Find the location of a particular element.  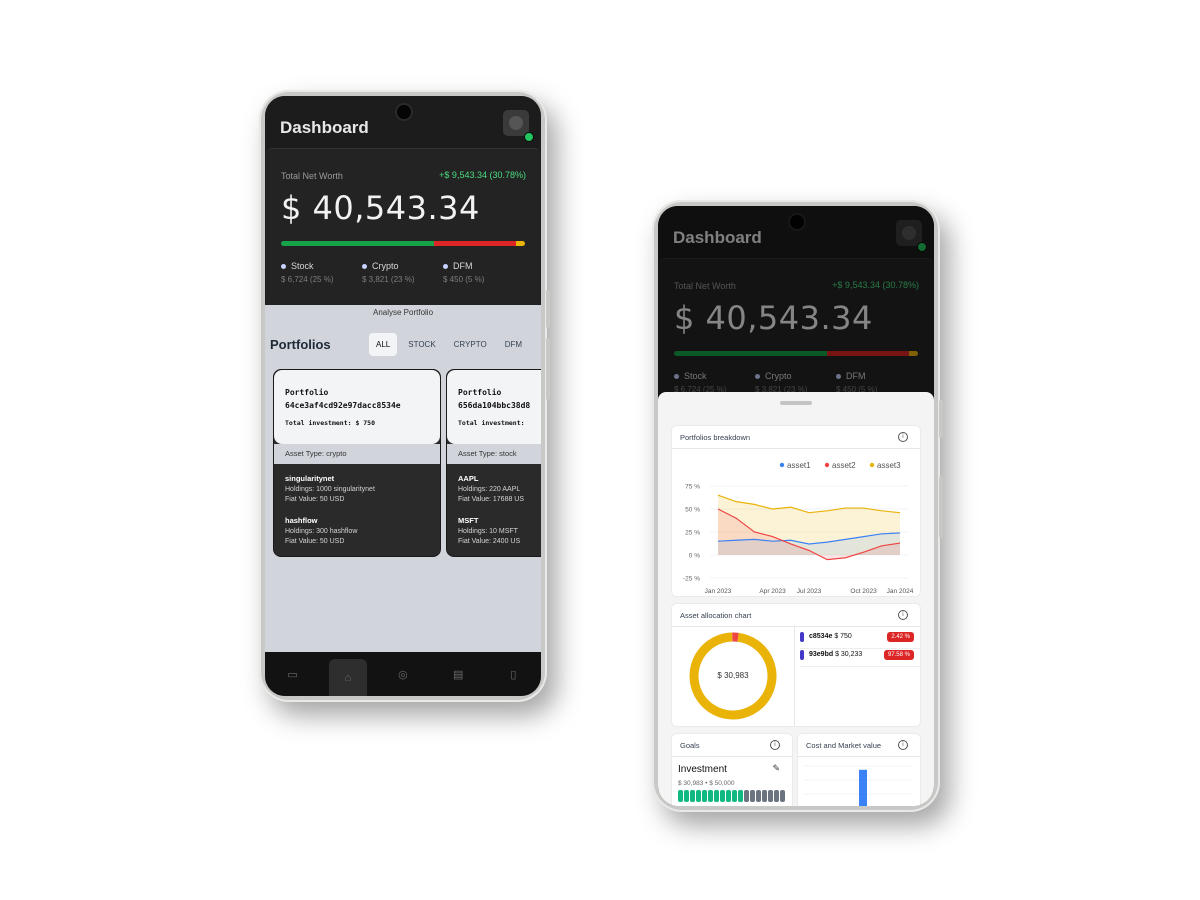

legend-value: $ 3,821 (23 %) is located at coordinates (388, 279).